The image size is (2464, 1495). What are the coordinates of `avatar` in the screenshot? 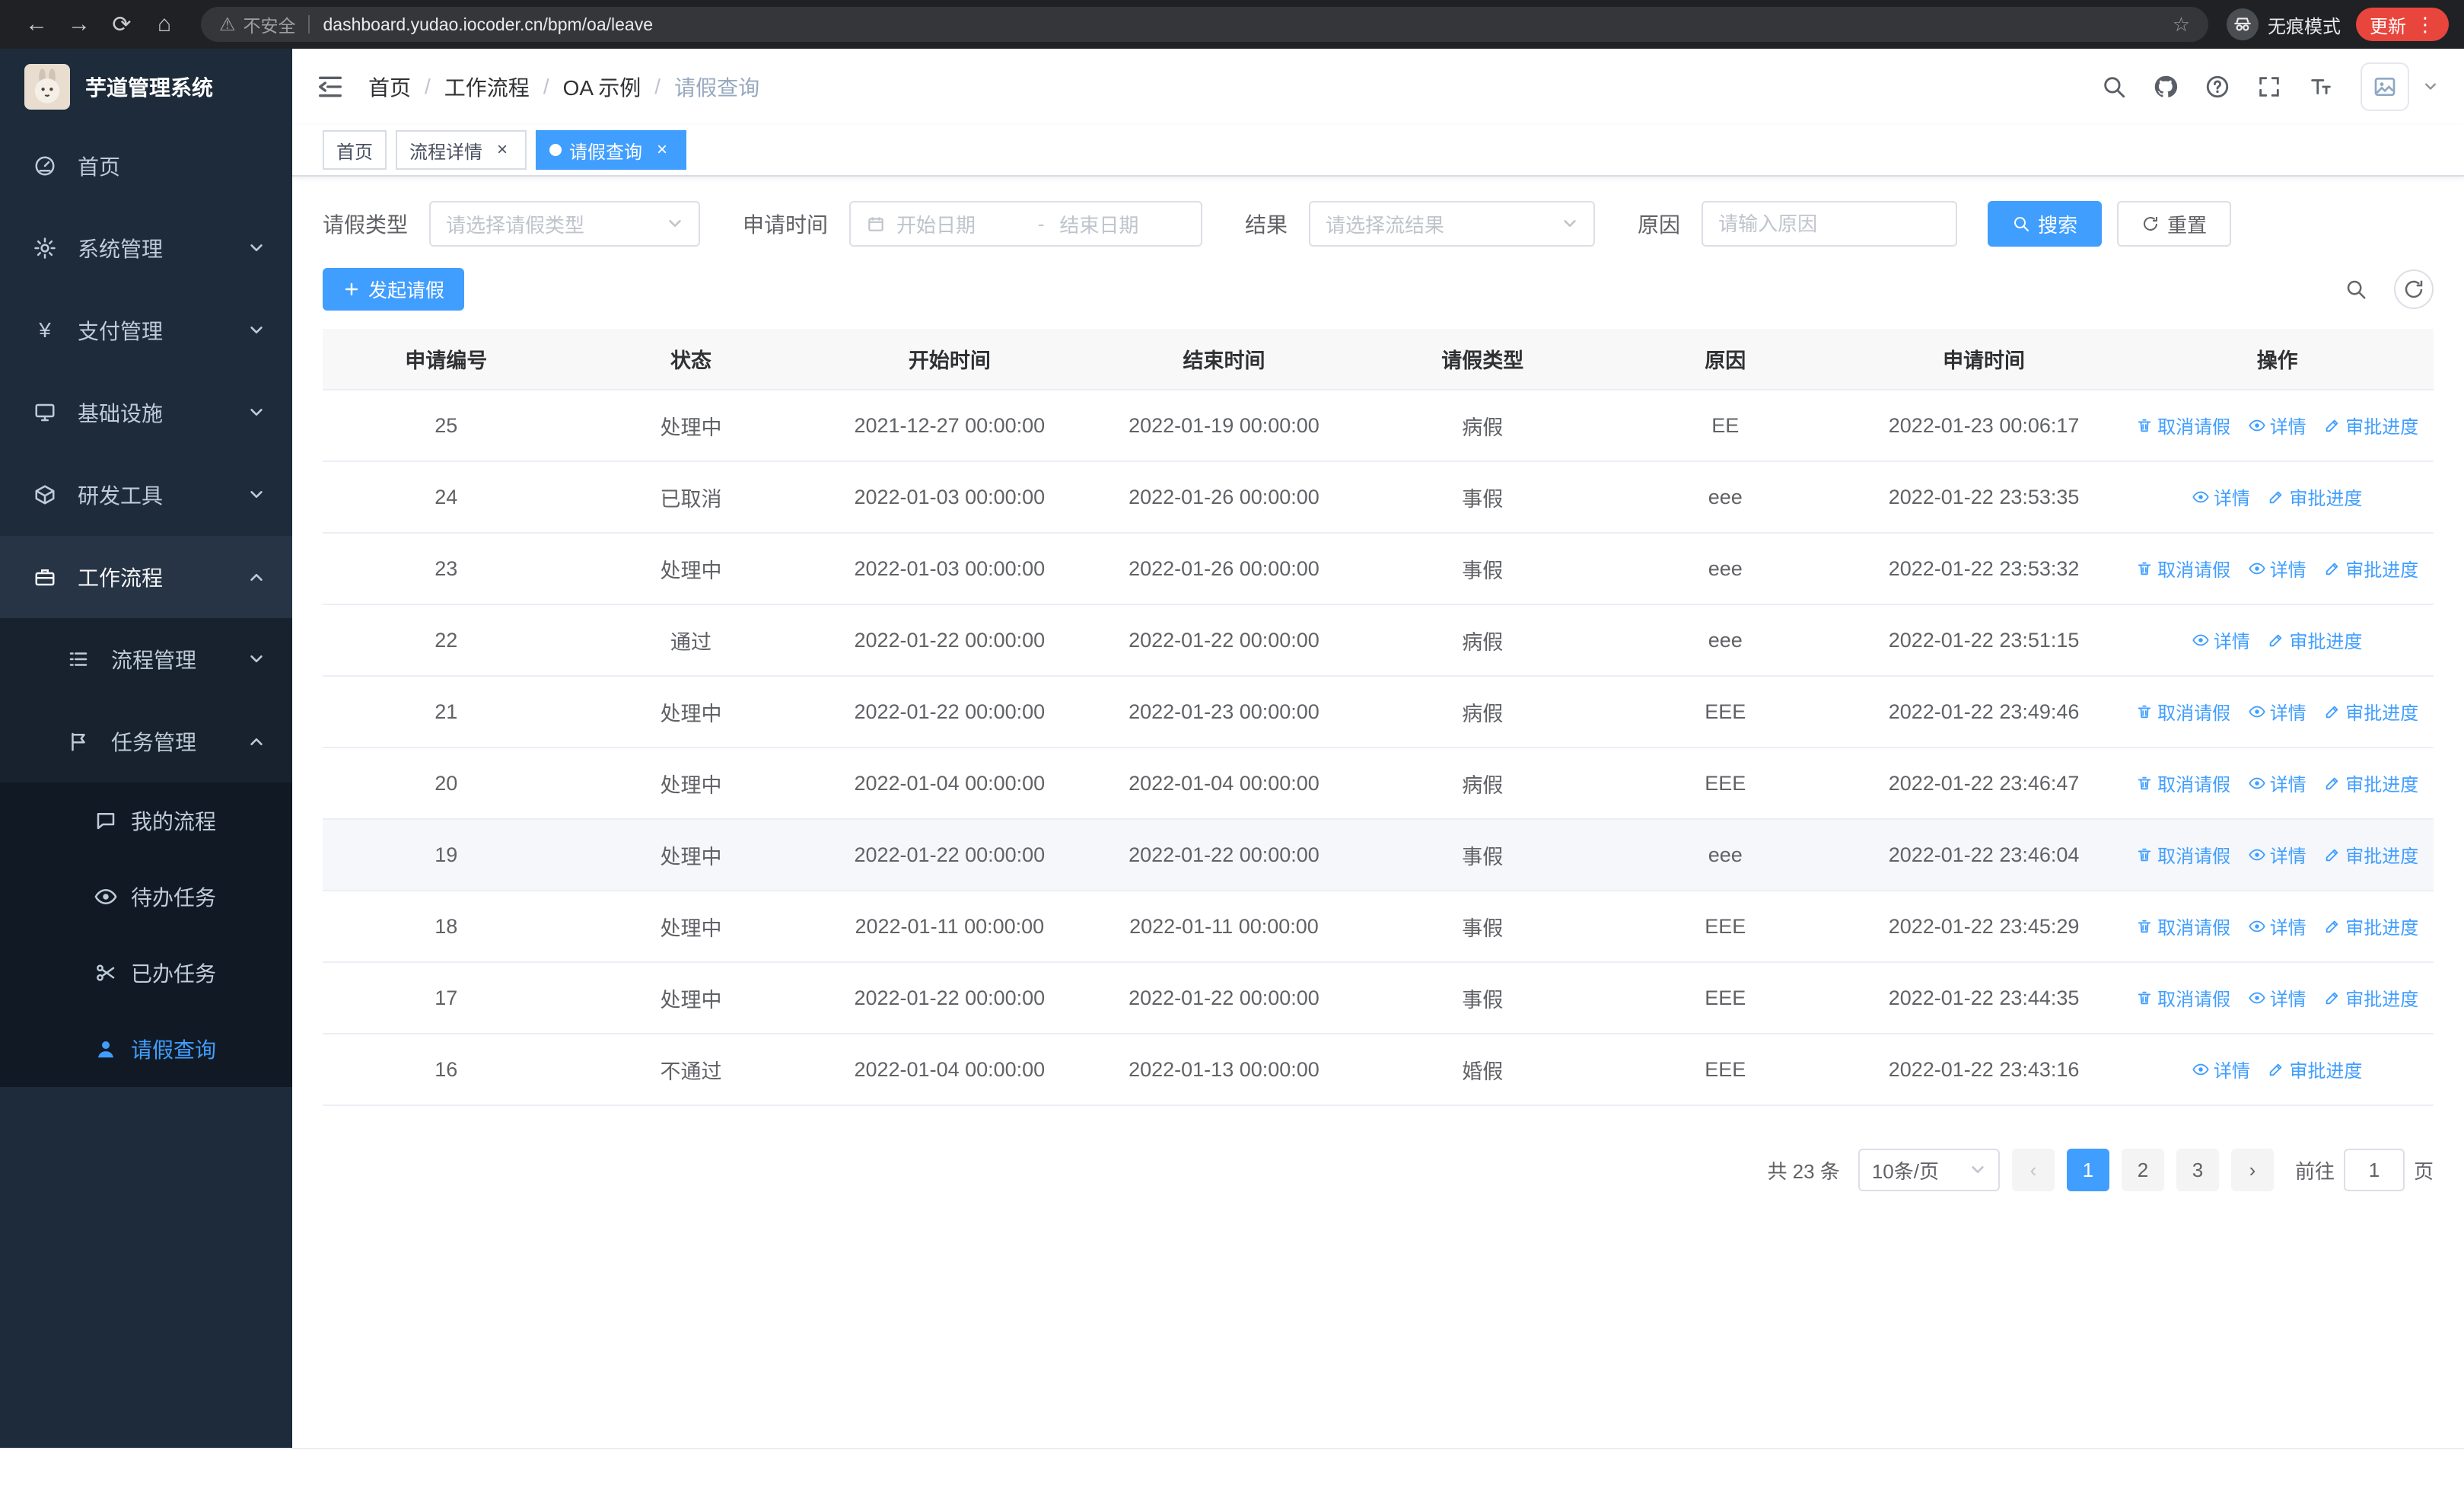 It's located at (2385, 87).